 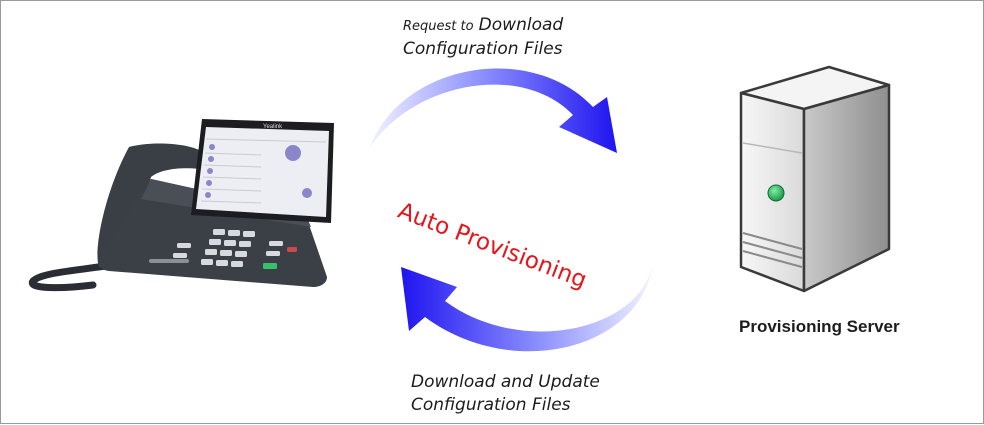 What do you see at coordinates (273, 127) in the screenshot?
I see `phone-brand-logo: Yealink` at bounding box center [273, 127].